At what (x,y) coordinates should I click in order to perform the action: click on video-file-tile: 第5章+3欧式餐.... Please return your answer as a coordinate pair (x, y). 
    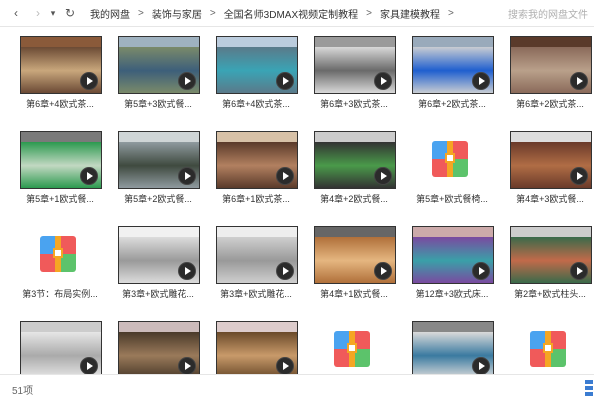
    Looking at the image, I should click on (167, 76).